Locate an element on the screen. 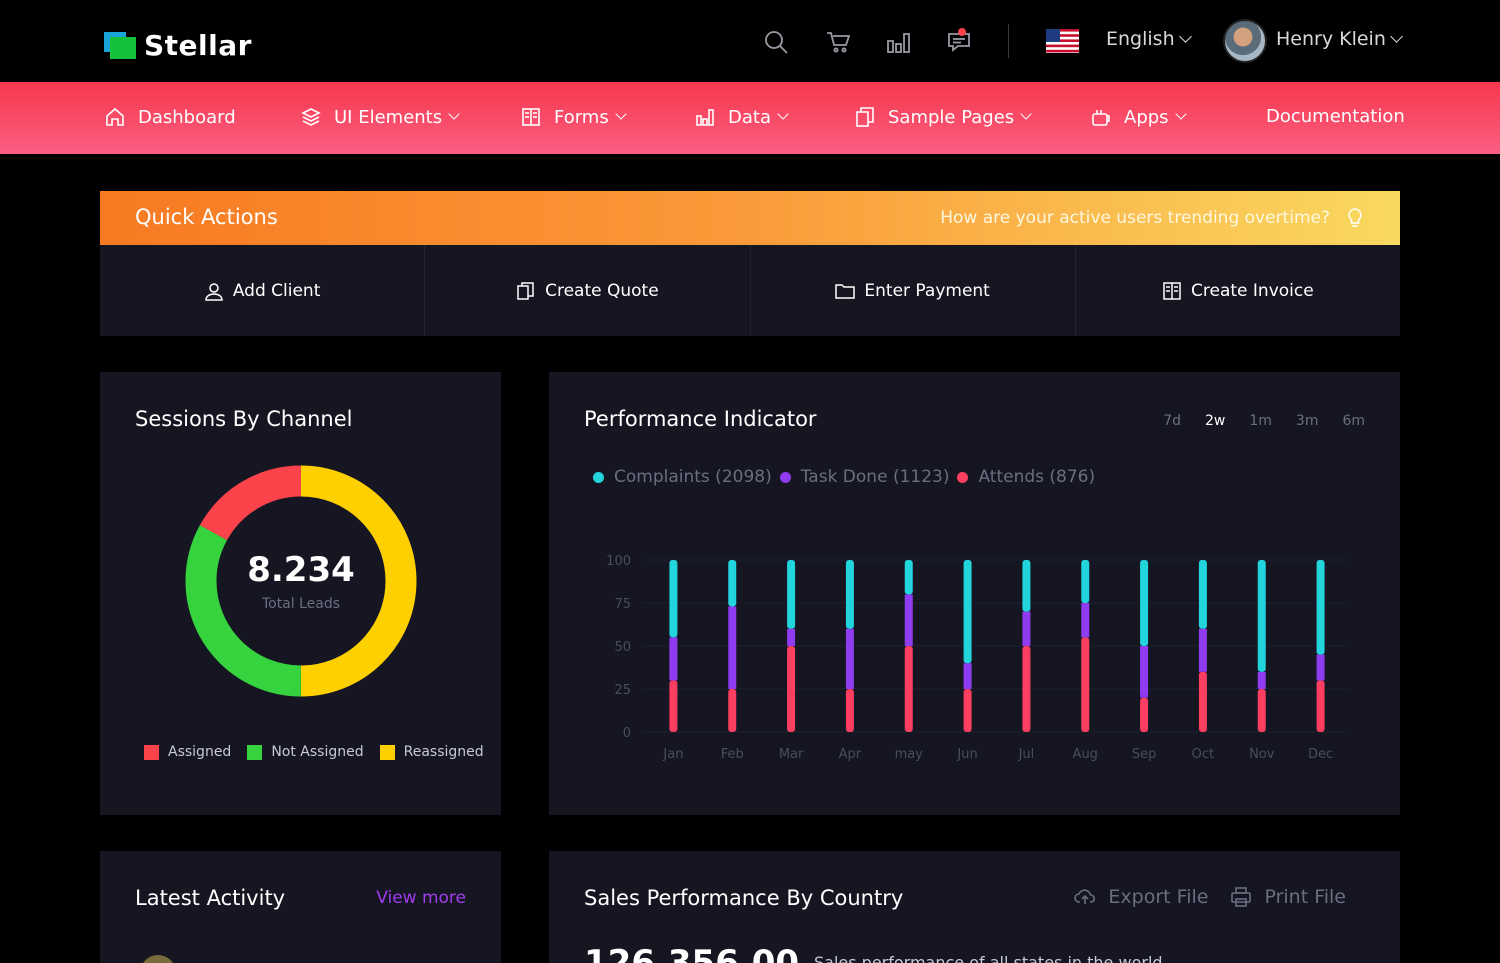 The image size is (1500, 963). print-file-button: Print File is located at coordinates (1288, 897).